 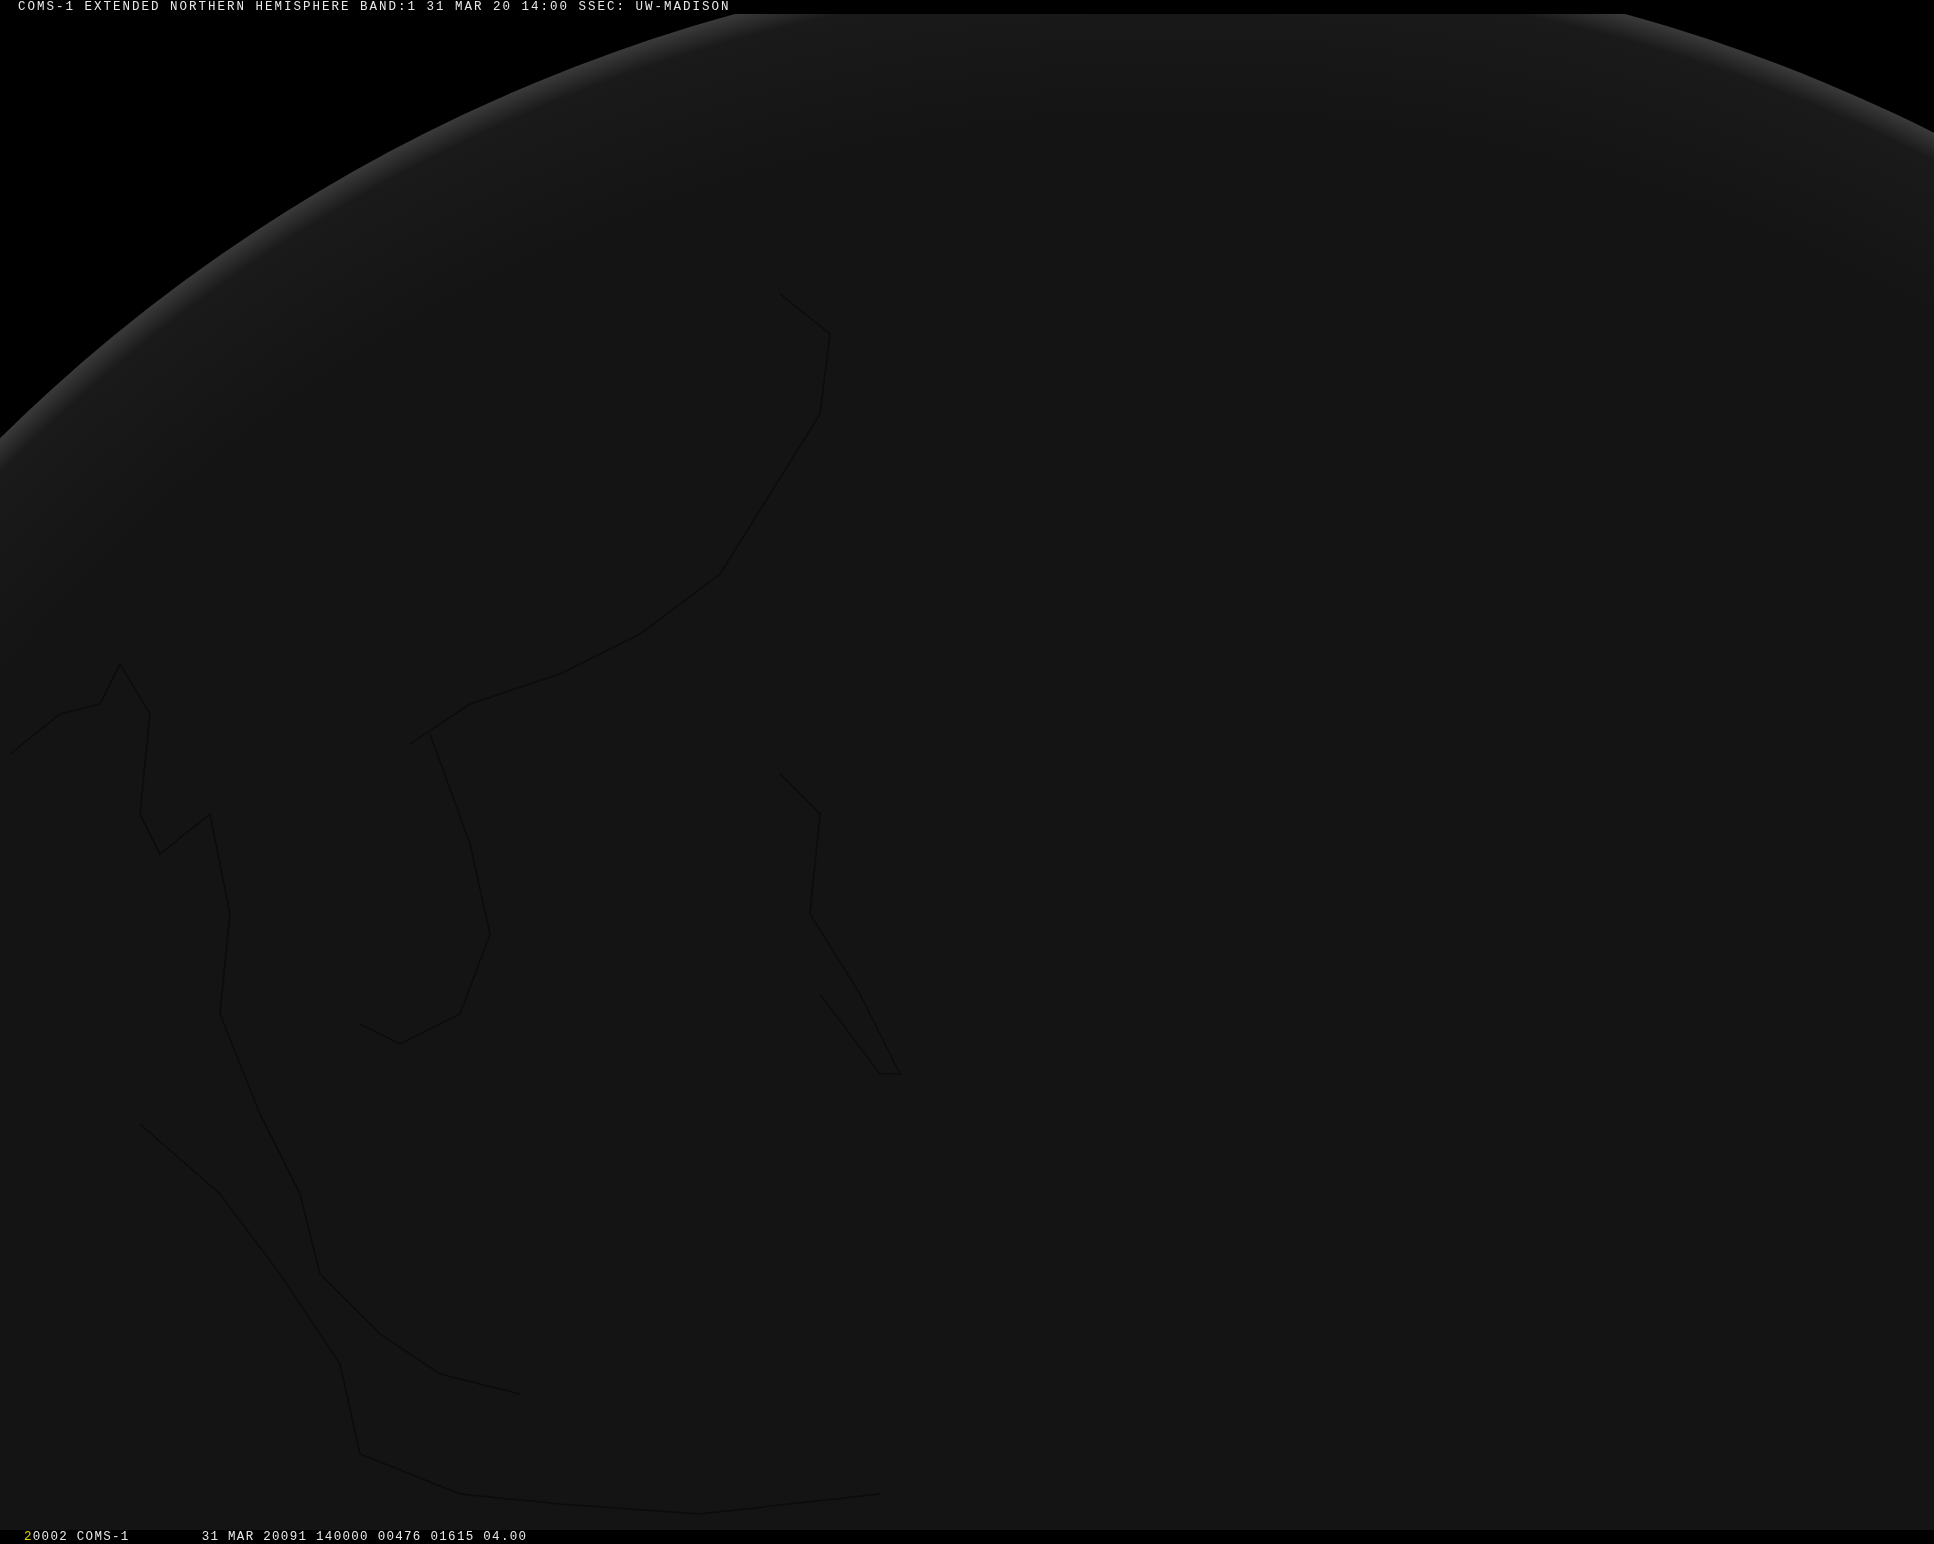 What do you see at coordinates (374, 7) in the screenshot?
I see `image-title: COMS-1 EXTENDED NORTHERN HEMISPHERE BAND:1 31 MAR 20 14:00 SSEC: UW-MADISON` at bounding box center [374, 7].